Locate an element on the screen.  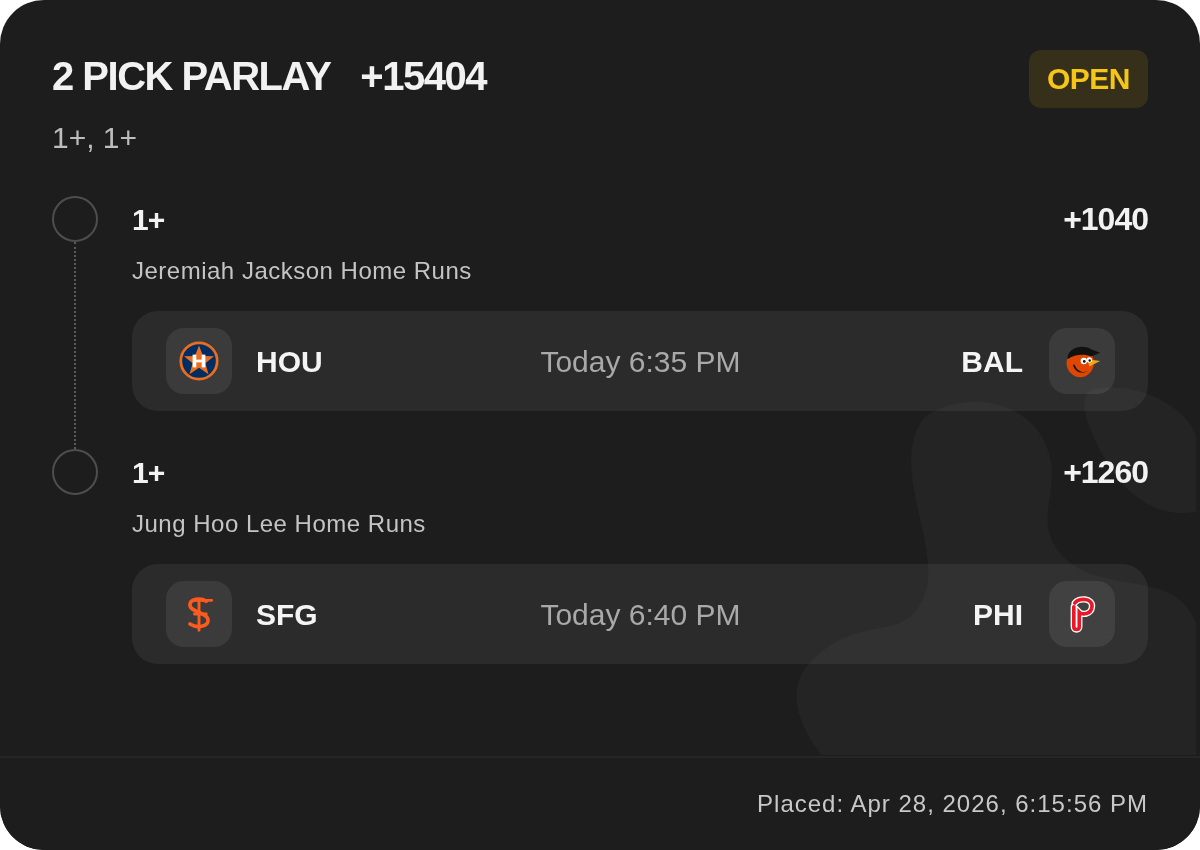
team-abbreviation: BAL is located at coordinates (992, 361).